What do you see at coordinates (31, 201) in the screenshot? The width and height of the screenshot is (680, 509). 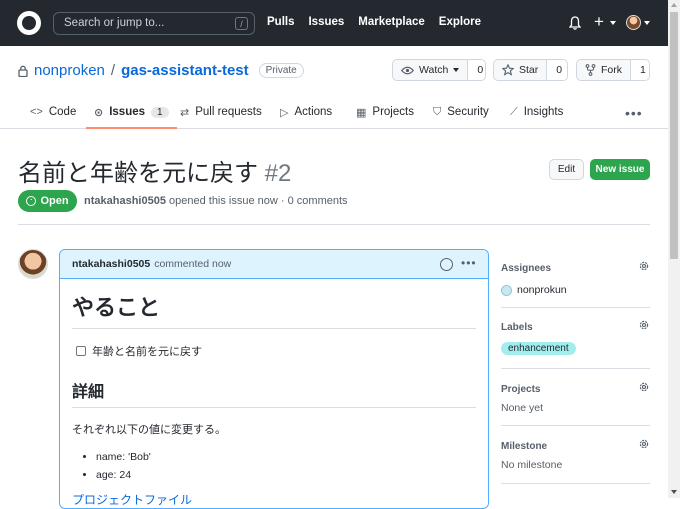 I see `issue-opened-icon: ·` at bounding box center [31, 201].